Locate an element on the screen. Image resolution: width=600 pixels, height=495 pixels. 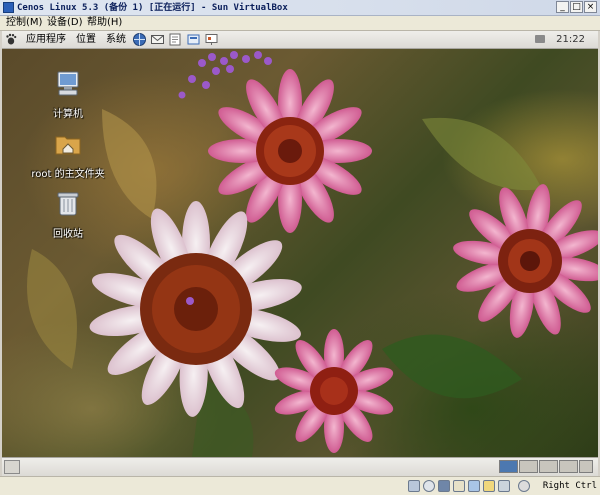
desktop-icon-home: root 的主文件夹 is located at coordinates (68, 154).